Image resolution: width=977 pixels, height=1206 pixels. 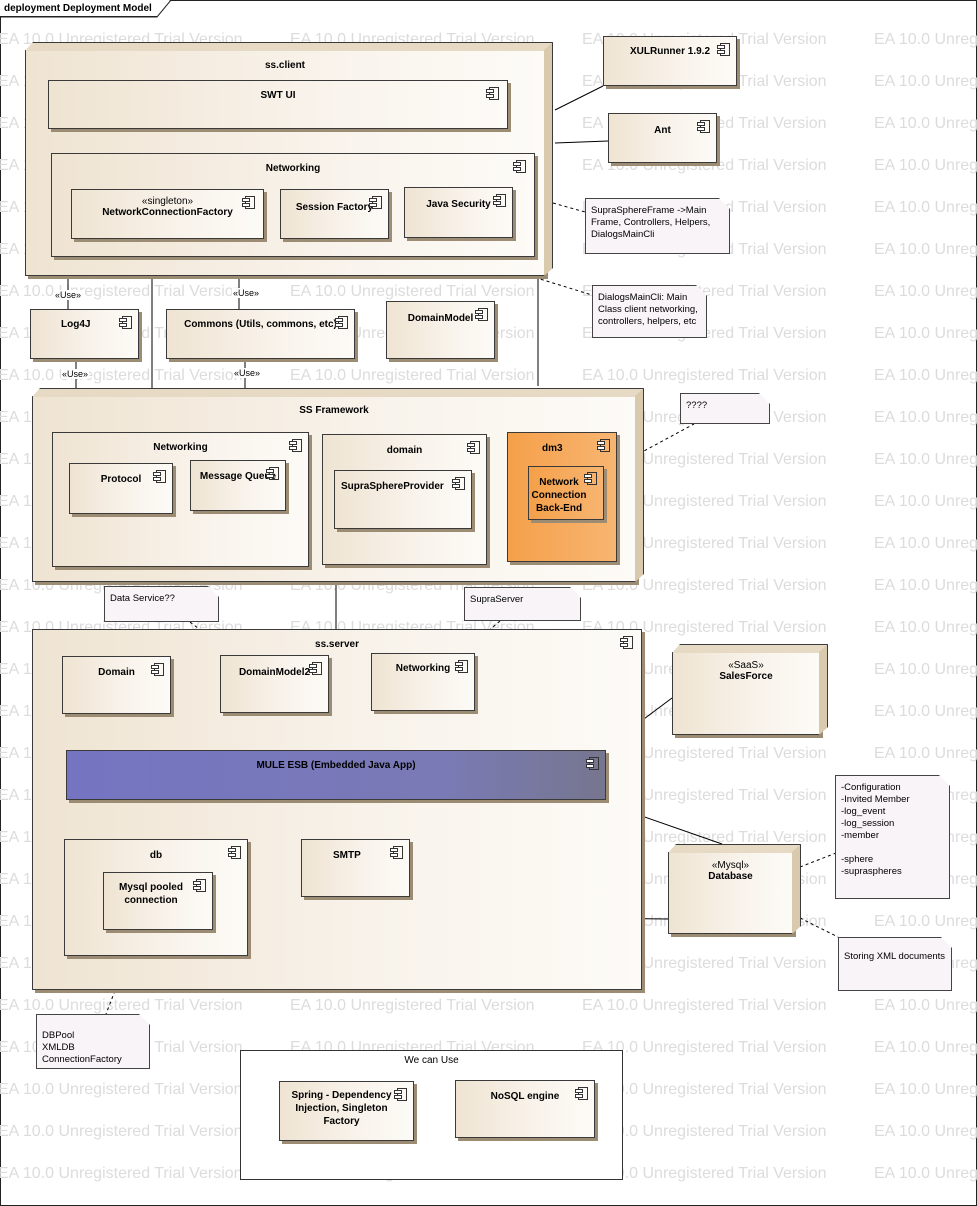 I want to click on salesforce-node: «SaaS» SalesForce, so click(x=746, y=693).